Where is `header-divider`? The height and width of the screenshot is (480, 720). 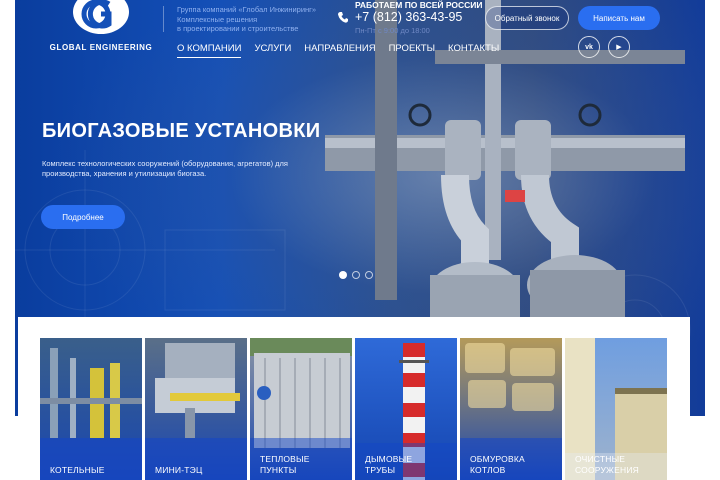 header-divider is located at coordinates (163, 19).